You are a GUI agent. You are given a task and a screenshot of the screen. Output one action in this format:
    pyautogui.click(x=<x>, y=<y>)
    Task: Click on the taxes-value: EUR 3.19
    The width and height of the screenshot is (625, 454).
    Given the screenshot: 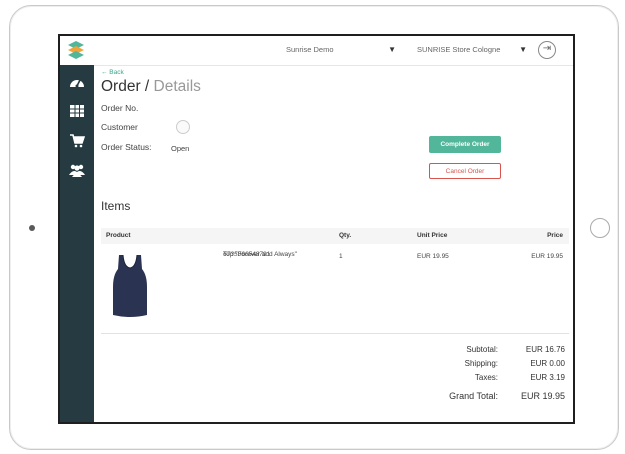 What is the action you would take?
    pyautogui.click(x=547, y=377)
    